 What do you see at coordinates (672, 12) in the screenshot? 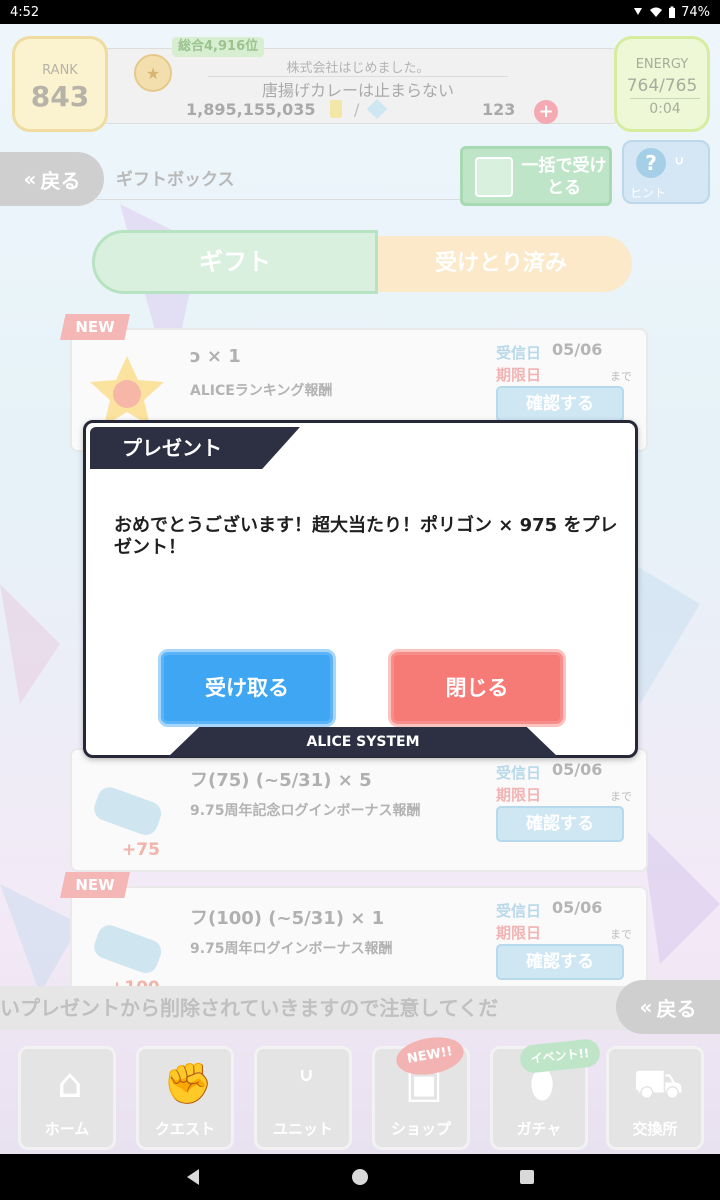
I see `battery-icon` at bounding box center [672, 12].